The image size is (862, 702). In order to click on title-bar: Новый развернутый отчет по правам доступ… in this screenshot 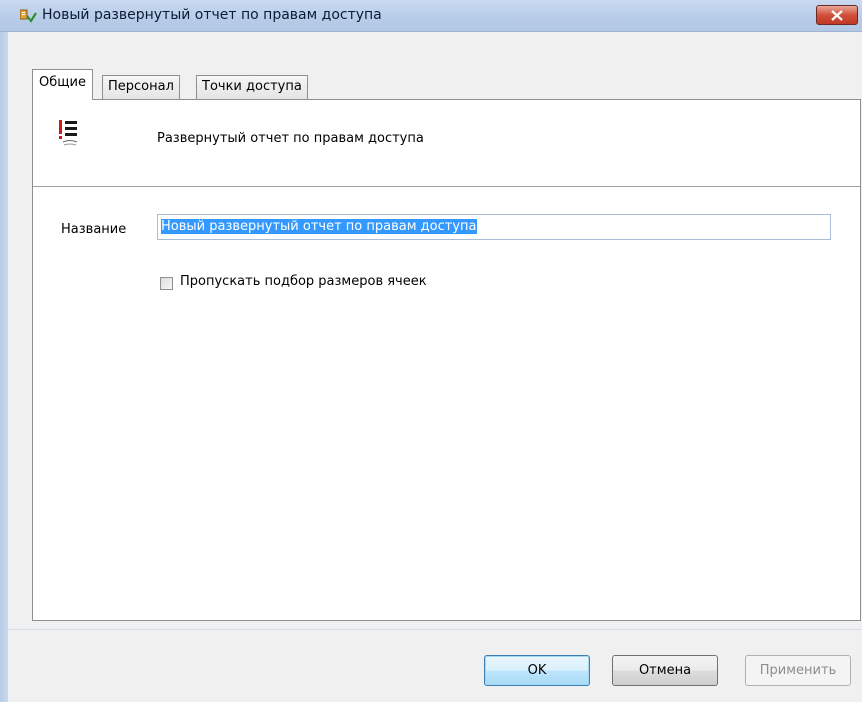, I will do `click(431, 16)`.